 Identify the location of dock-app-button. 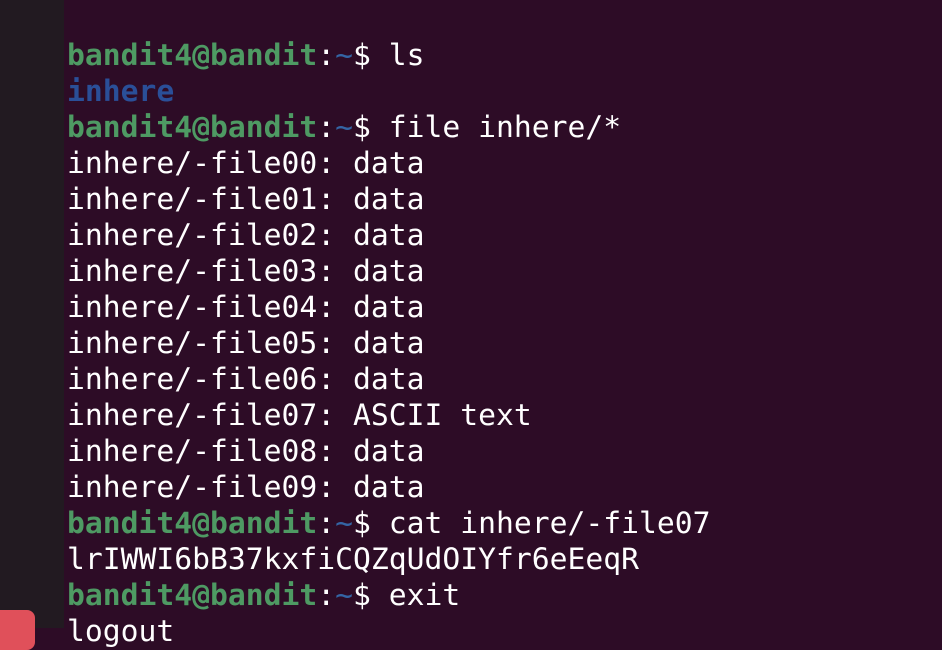
(17, 630).